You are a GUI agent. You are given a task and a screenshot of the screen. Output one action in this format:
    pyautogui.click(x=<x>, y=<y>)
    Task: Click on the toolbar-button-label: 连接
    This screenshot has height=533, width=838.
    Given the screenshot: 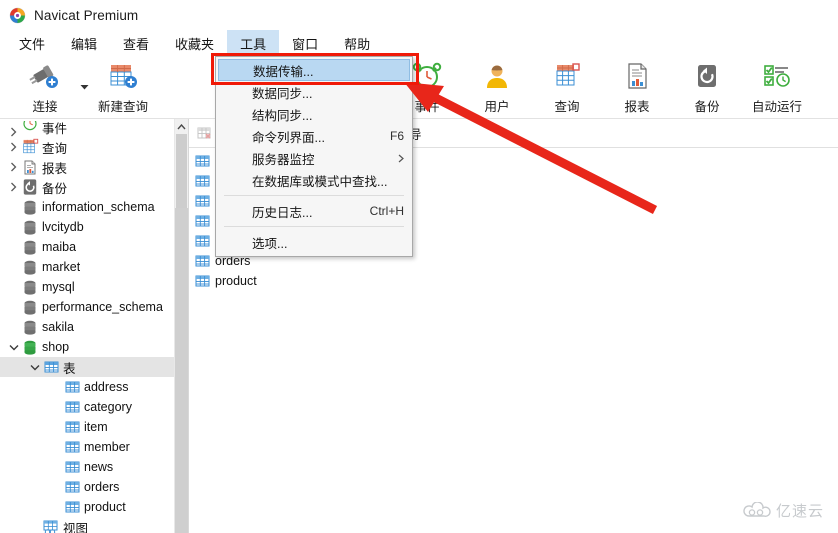 What is the action you would take?
    pyautogui.click(x=45, y=107)
    